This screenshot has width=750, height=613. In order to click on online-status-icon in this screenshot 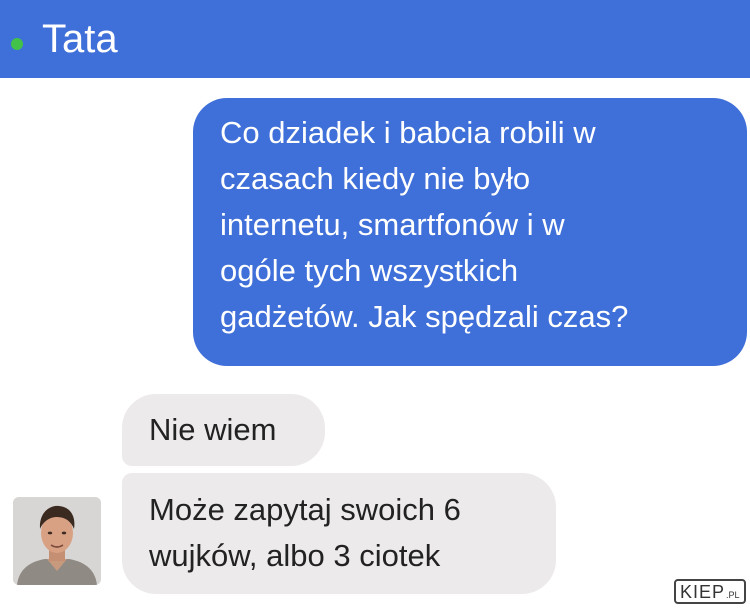, I will do `click(17, 44)`.